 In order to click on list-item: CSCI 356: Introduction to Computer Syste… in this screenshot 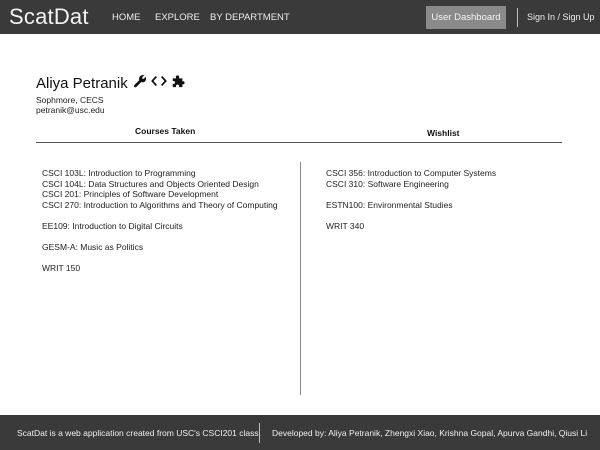, I will do `click(411, 173)`.